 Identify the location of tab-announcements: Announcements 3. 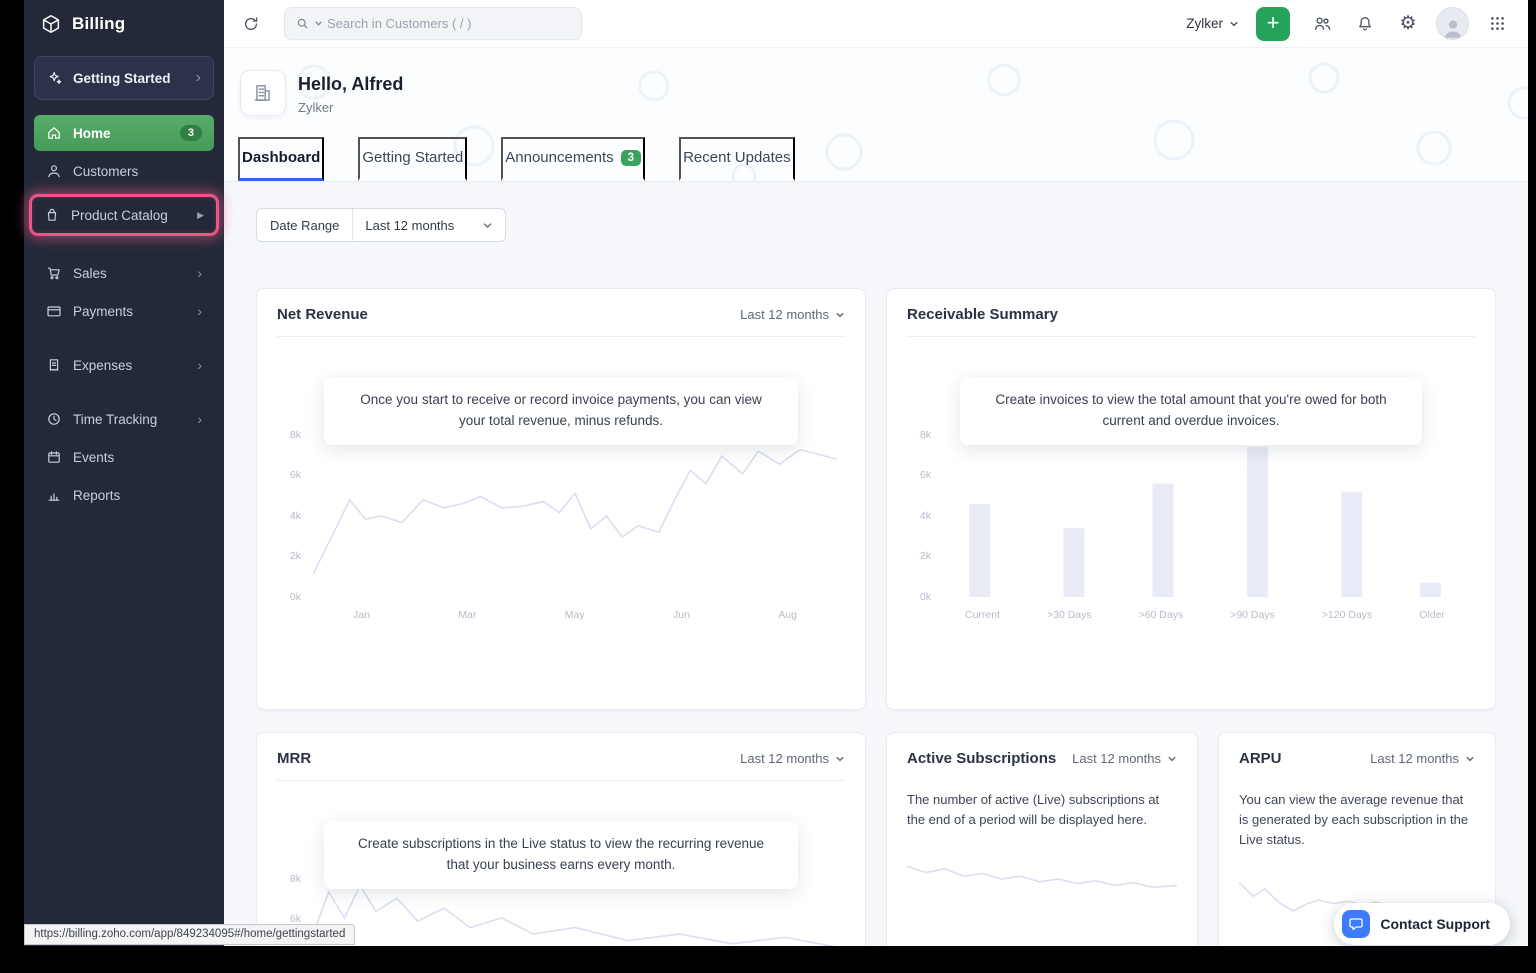
(573, 159).